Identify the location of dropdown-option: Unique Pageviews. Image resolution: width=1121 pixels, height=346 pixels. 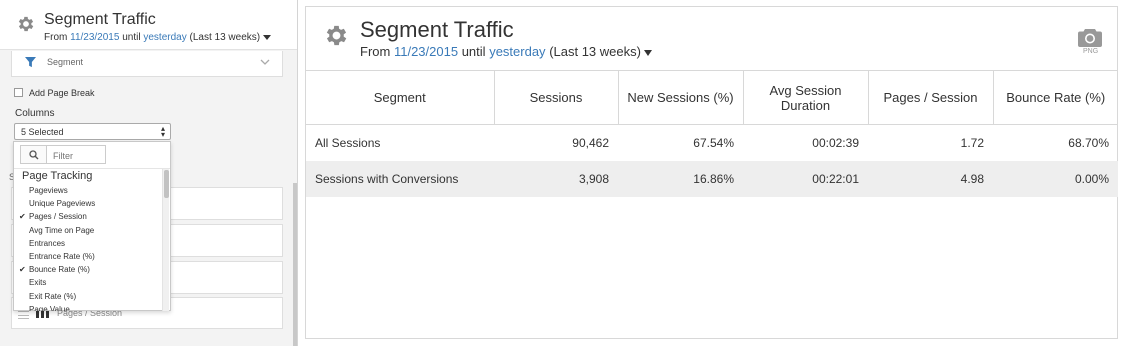
(89, 205).